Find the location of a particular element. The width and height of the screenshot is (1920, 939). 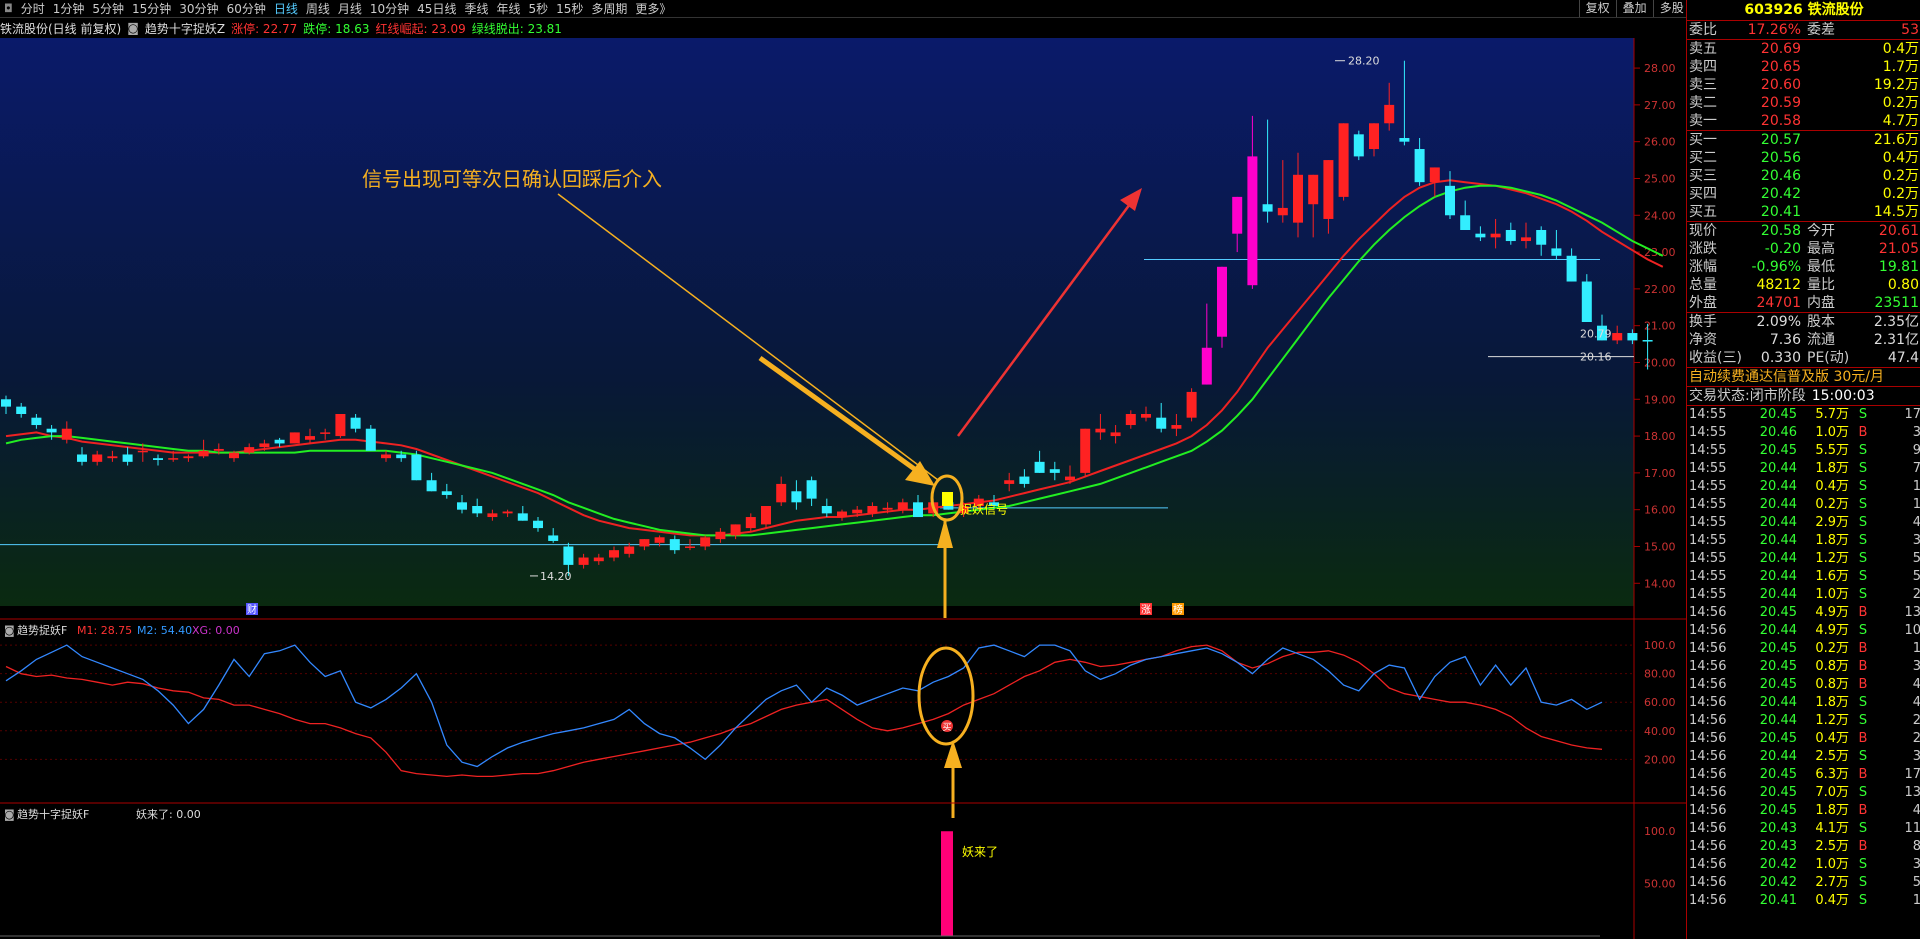

price-tick-label: 16.00 is located at coordinates (1660, 510).